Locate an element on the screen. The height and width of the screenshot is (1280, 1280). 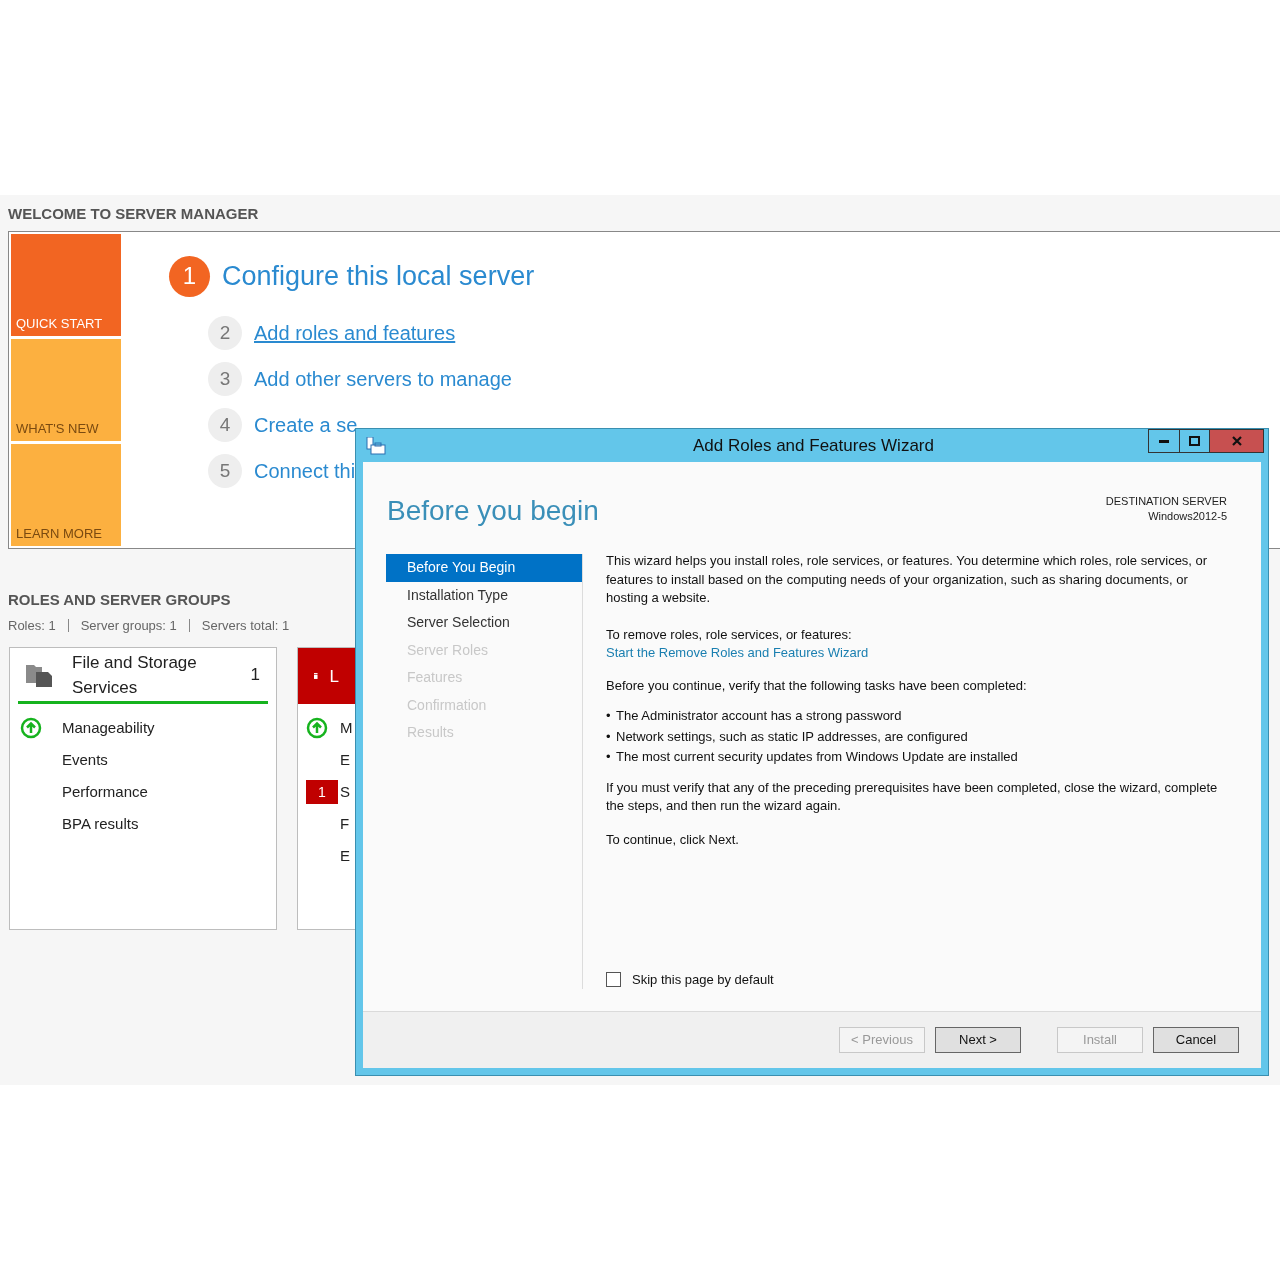
summary-count: Server groups: 1 is located at coordinates (128, 625).